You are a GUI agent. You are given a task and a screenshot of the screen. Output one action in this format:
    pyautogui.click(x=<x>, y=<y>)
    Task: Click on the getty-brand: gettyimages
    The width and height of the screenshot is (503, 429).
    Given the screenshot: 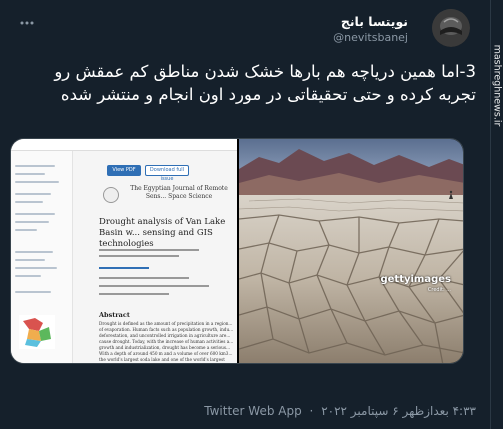 What is the action you would take?
    pyautogui.click(x=415, y=279)
    